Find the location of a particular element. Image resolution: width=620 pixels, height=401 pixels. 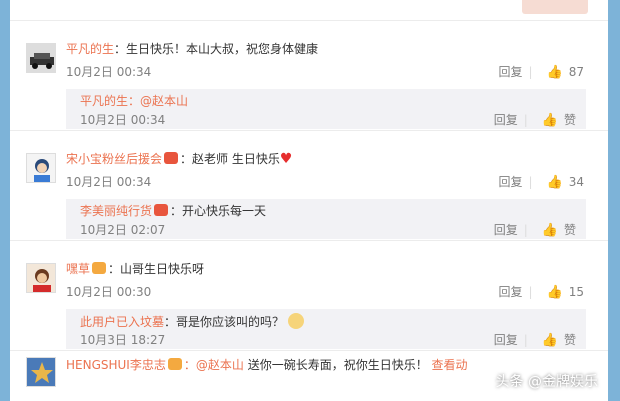

comment-actions: 回复 | 👍 87 is located at coordinates (538, 72).